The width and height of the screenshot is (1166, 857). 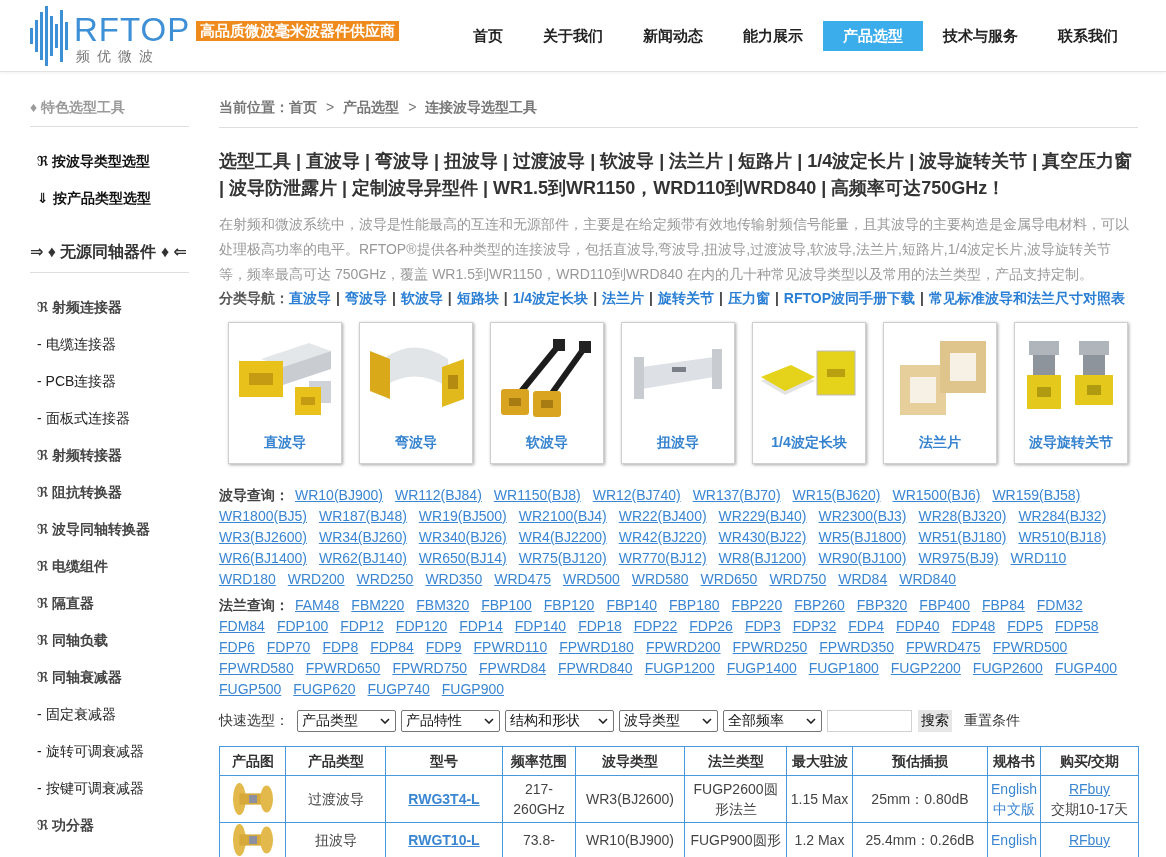 I want to click on flange-link: FDP70, so click(x=288, y=647).